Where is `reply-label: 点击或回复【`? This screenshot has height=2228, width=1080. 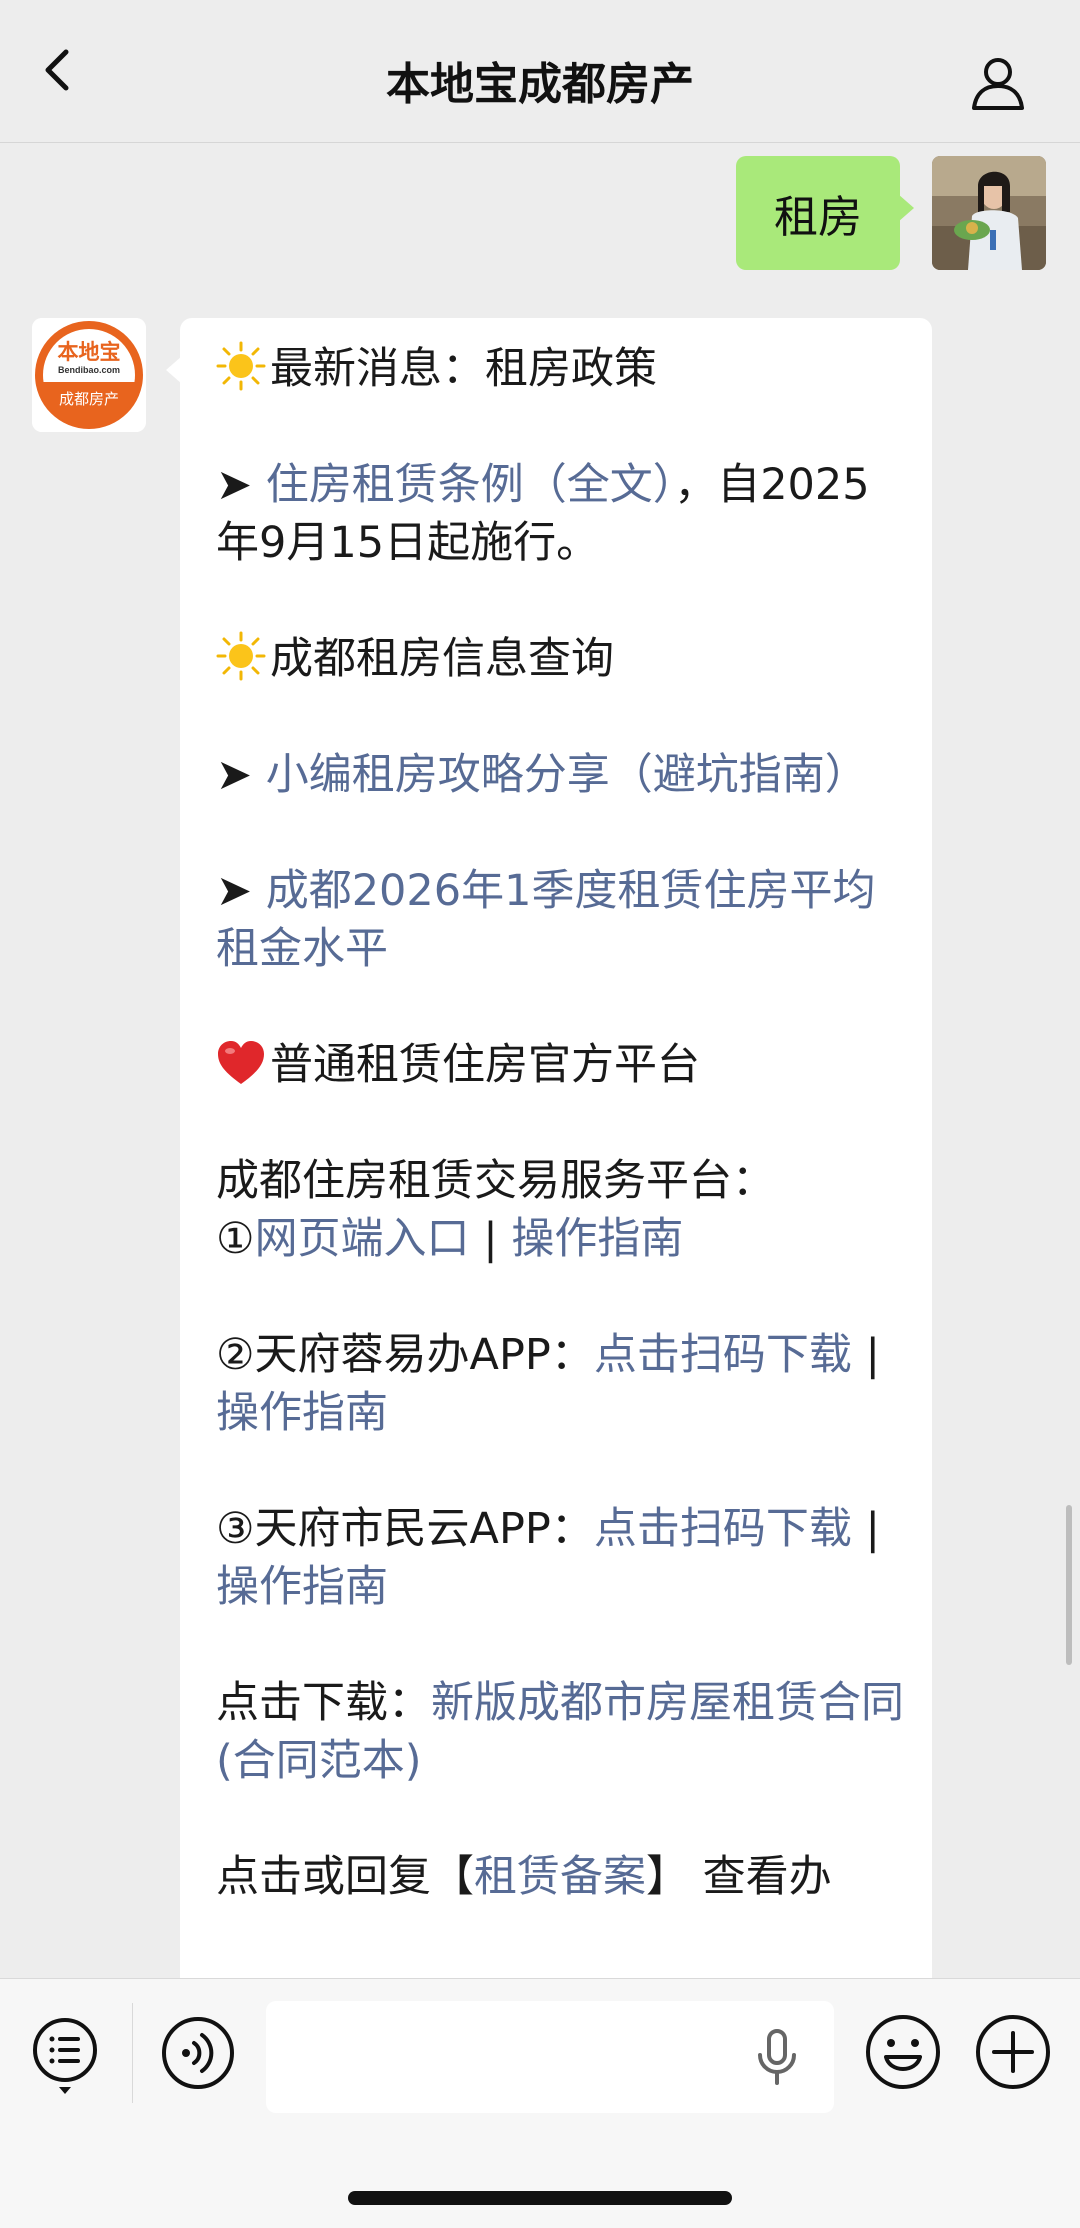 reply-label: 点击或回复【 is located at coordinates (345, 1877).